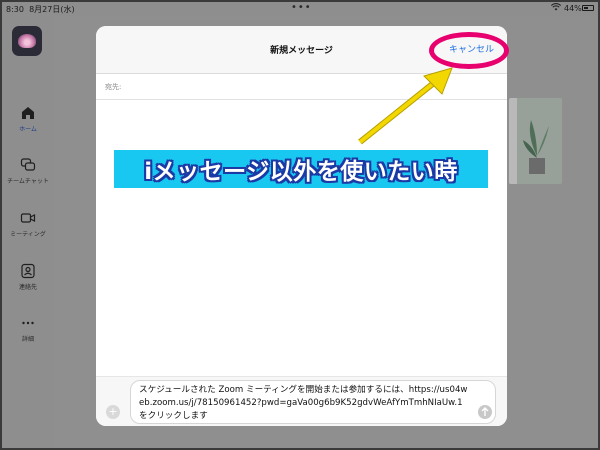 This screenshot has width=600, height=450. I want to click on battery-icon, so click(588, 8).